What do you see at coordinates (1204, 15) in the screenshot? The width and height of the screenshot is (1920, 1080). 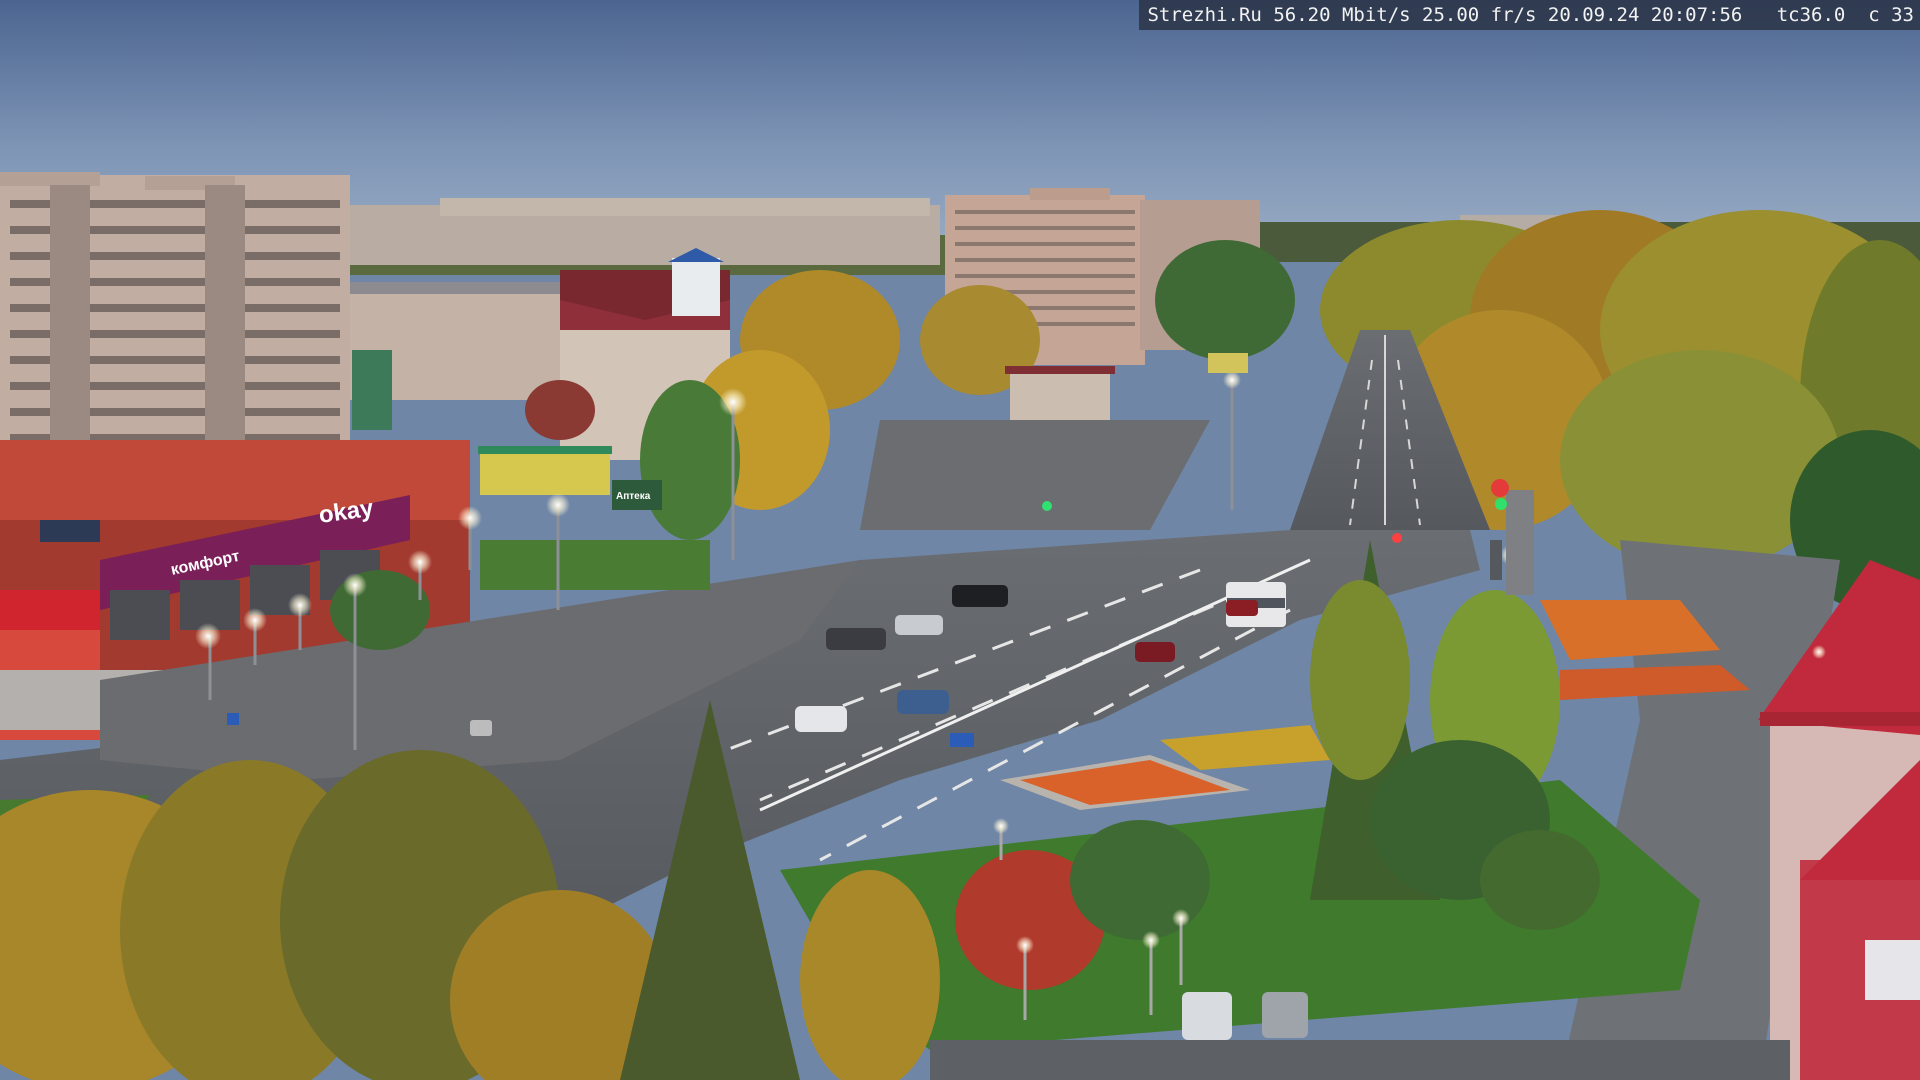 I see `osd-site: Strezhi.Ru` at bounding box center [1204, 15].